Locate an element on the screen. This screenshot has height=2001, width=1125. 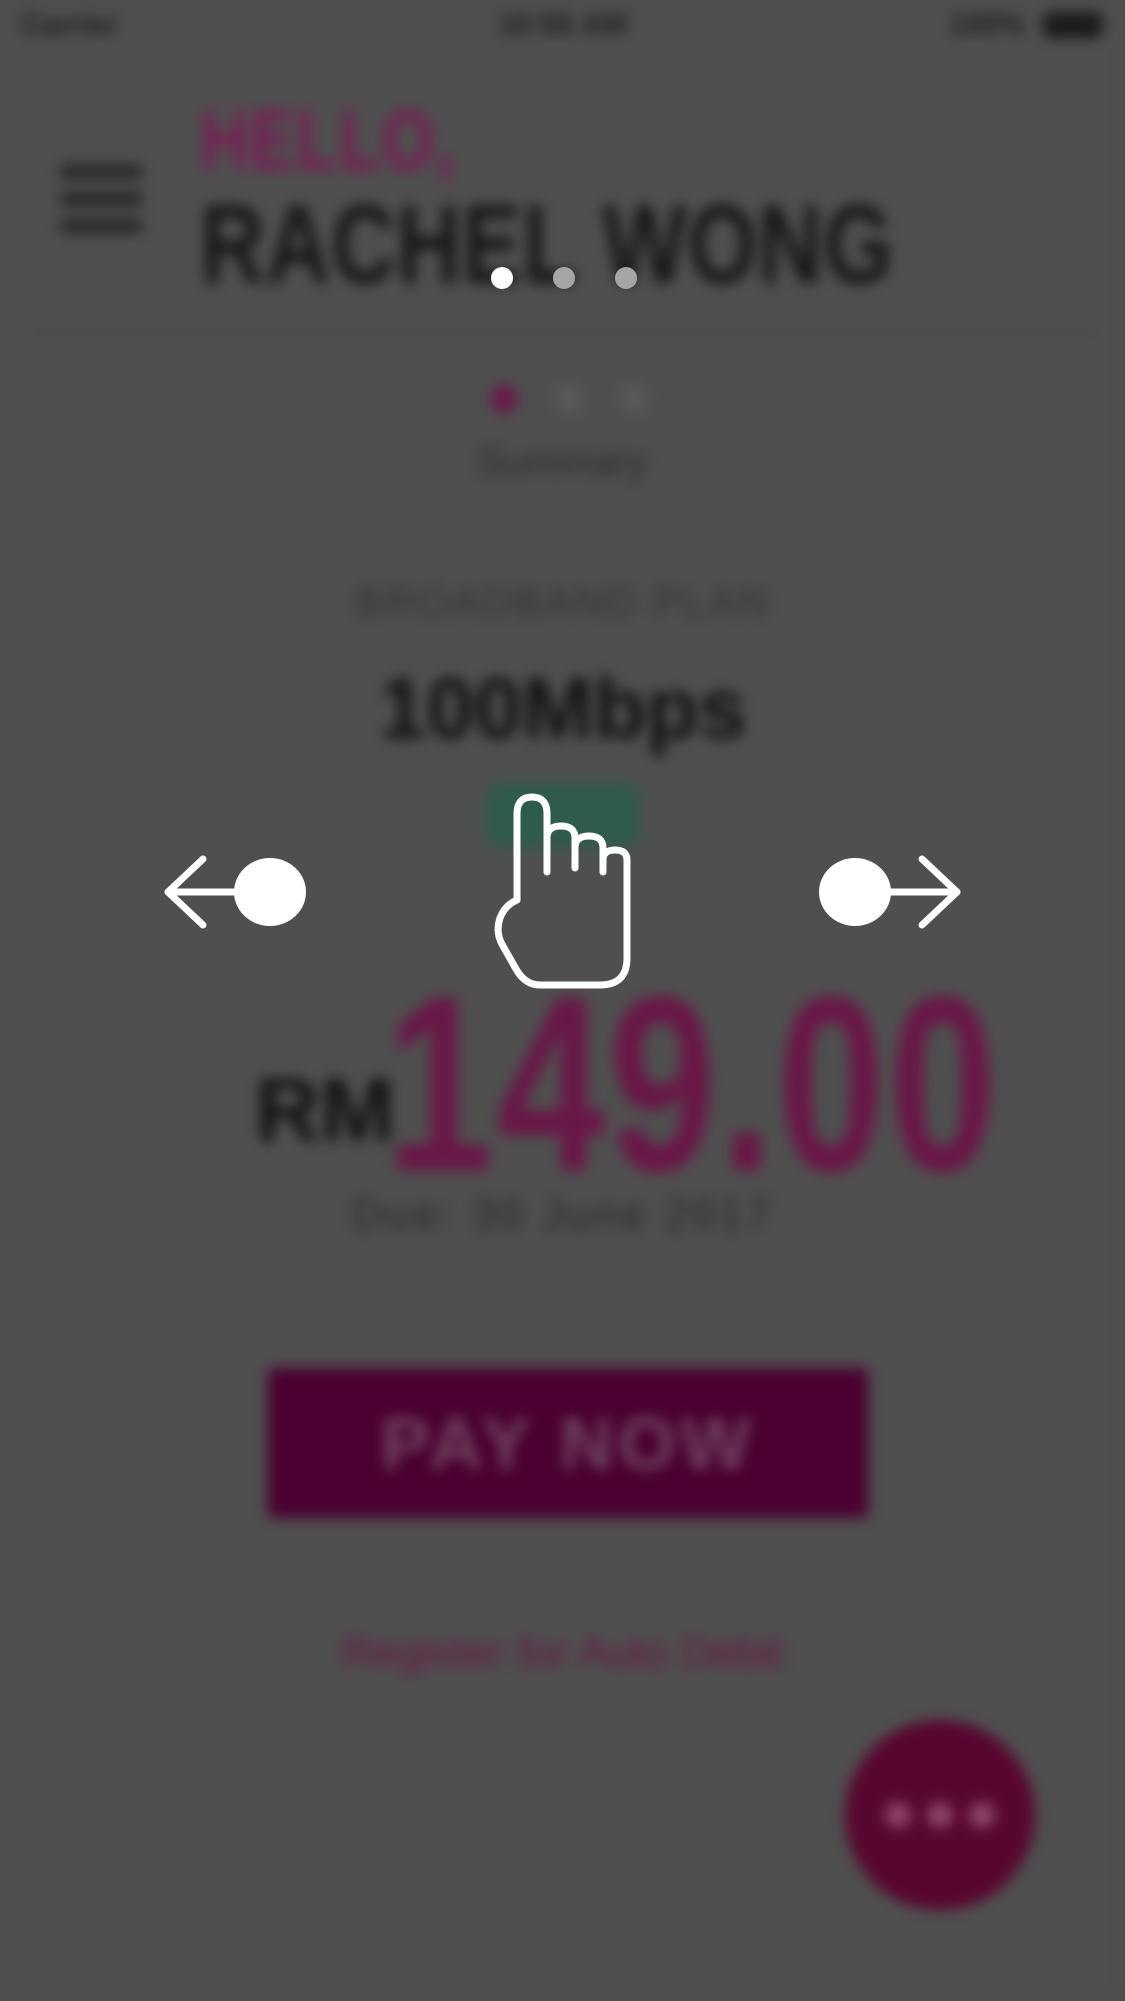
swipe-gesture-hint is located at coordinates (562, 891).